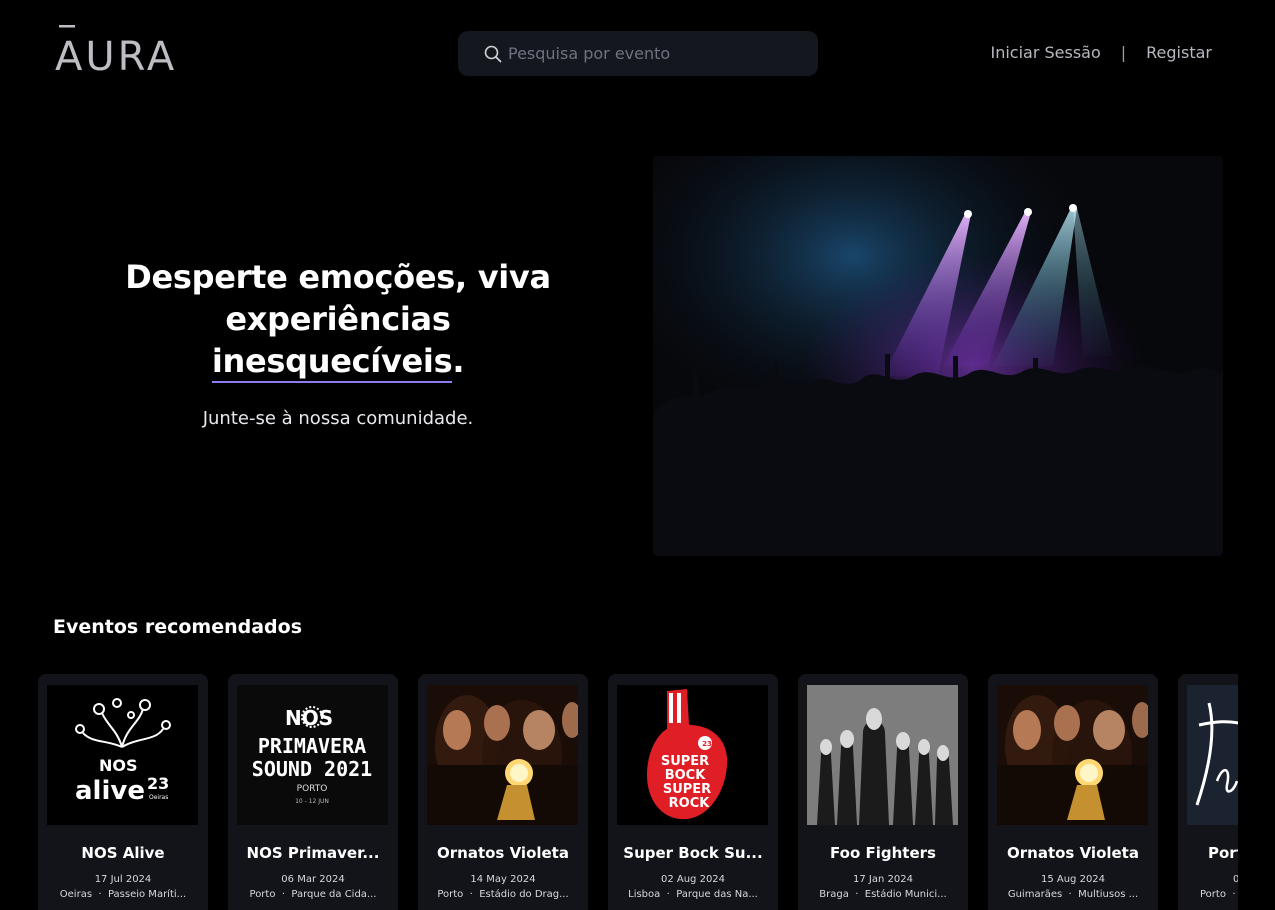 The width and height of the screenshot is (1275, 910). I want to click on event-location: Porto ·, so click(1218, 894).